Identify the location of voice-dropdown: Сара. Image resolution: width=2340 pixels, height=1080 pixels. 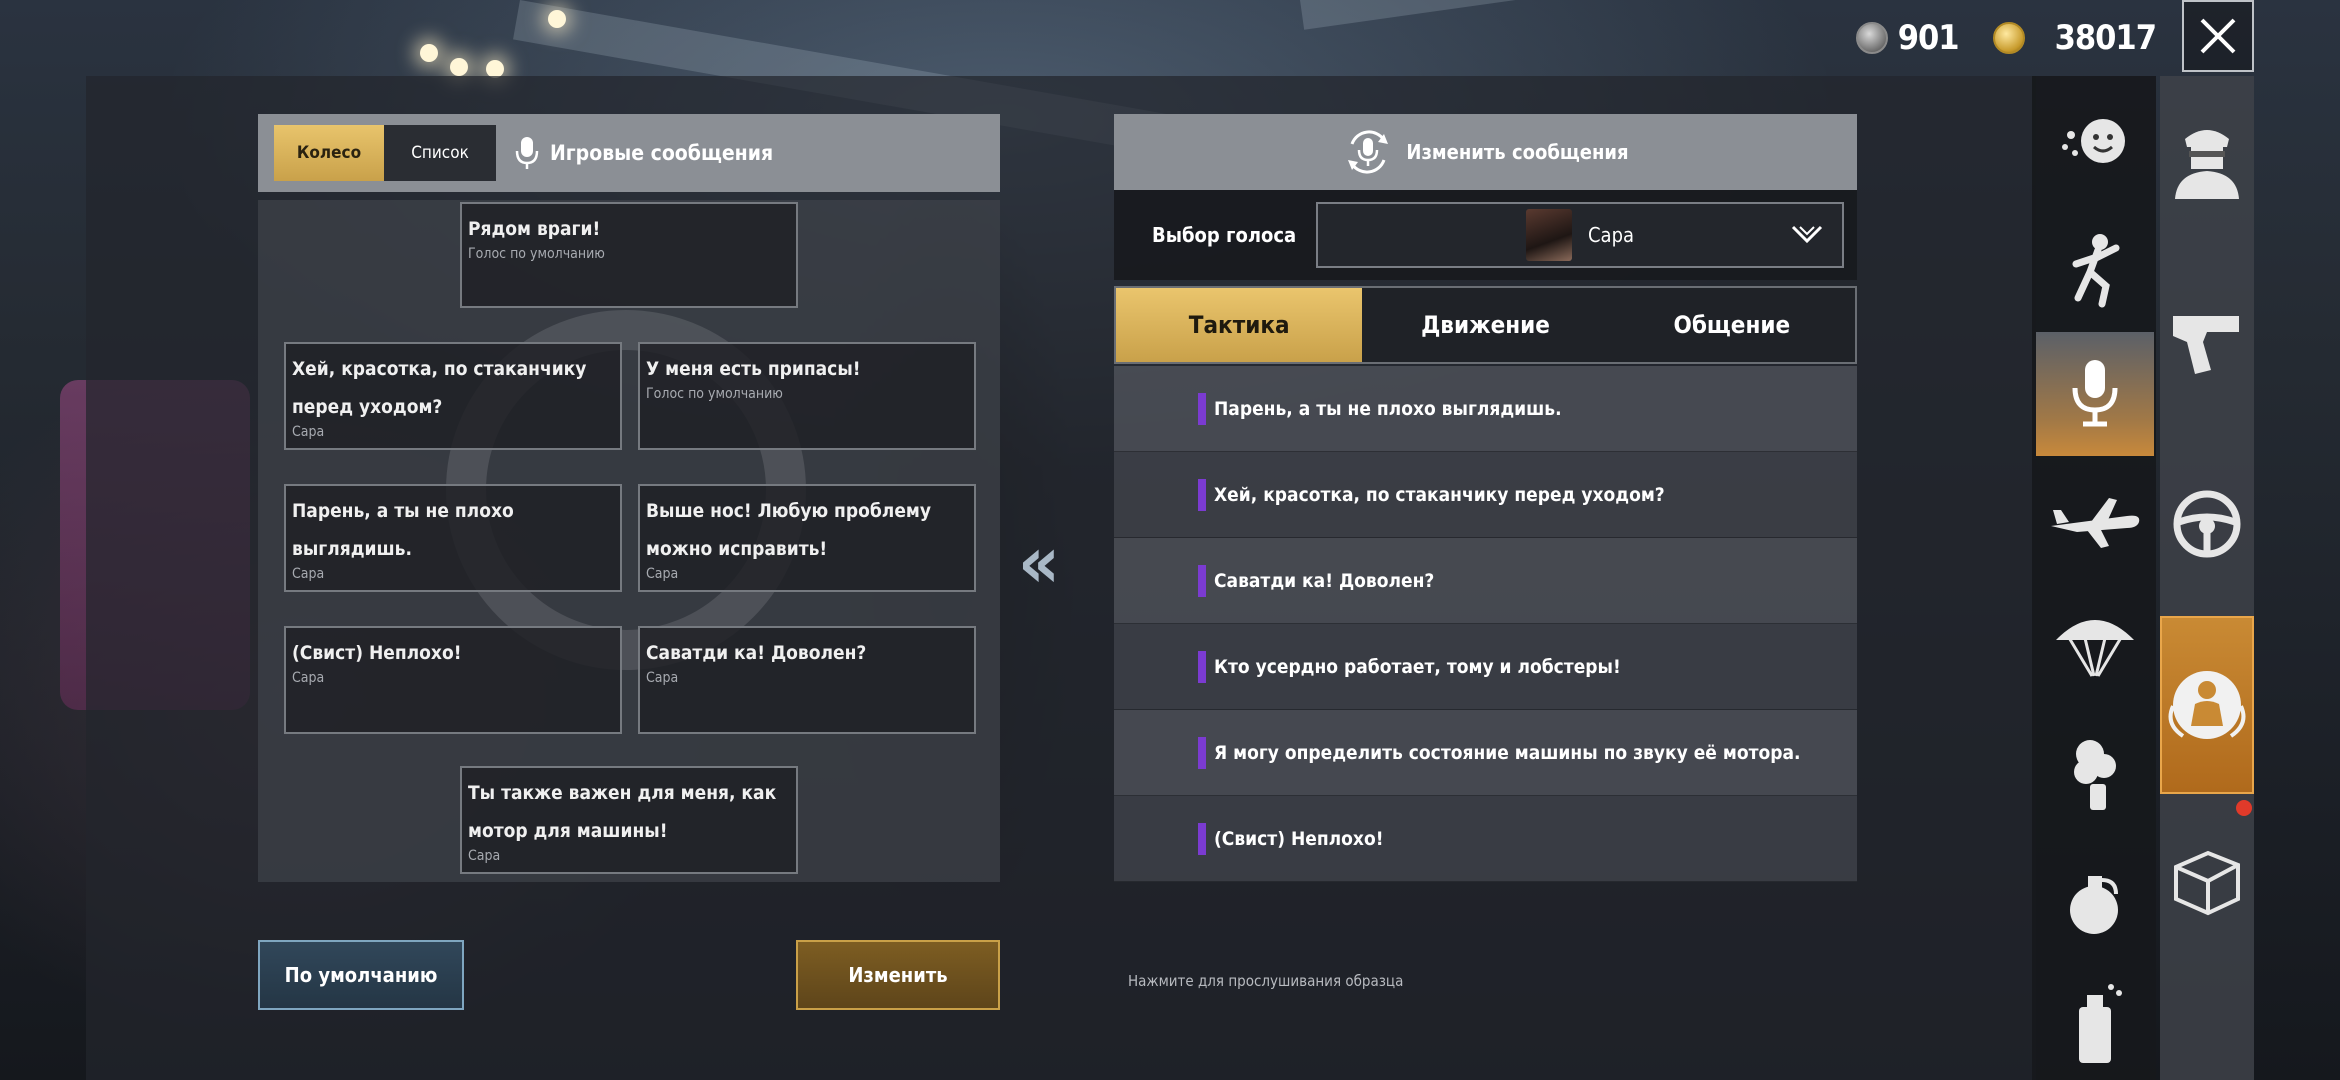
(1580, 235).